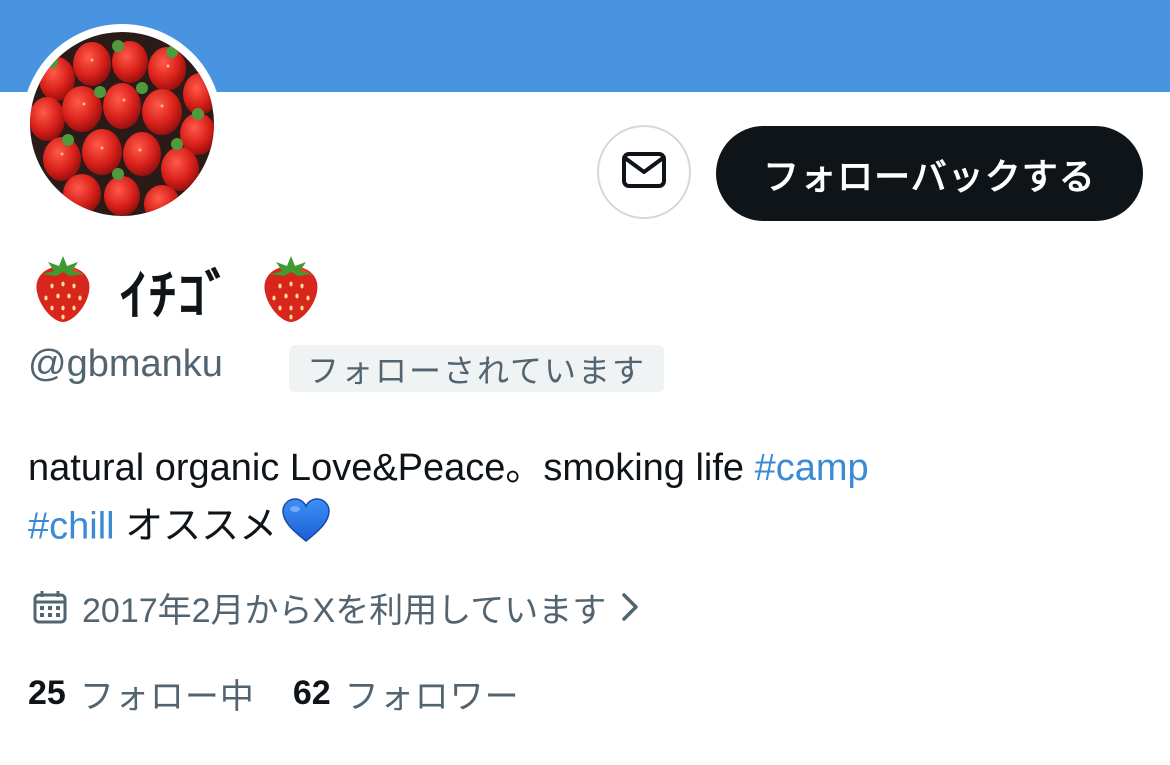 The height and width of the screenshot is (765, 1170). Describe the element at coordinates (47, 692) in the screenshot. I see `following-count: 25` at that location.